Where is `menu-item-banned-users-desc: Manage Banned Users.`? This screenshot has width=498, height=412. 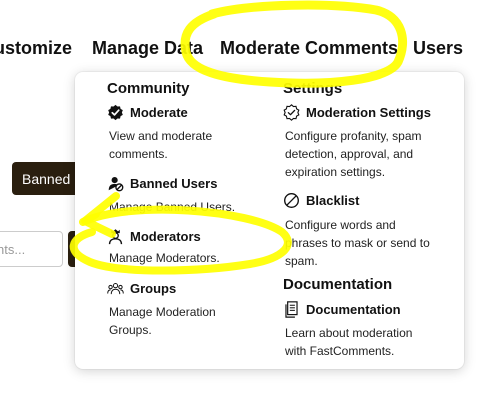 menu-item-banned-users-desc: Manage Banned Users. is located at coordinates (172, 207).